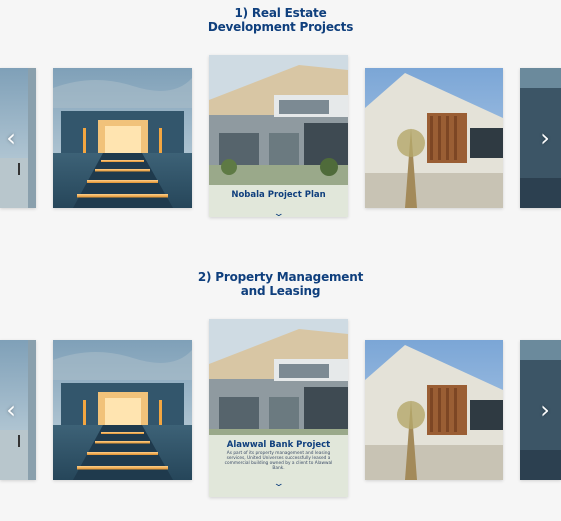 This screenshot has height=521, width=561. What do you see at coordinates (278, 195) in the screenshot?
I see `slide-caption-title: Nobala Project Plan` at bounding box center [278, 195].